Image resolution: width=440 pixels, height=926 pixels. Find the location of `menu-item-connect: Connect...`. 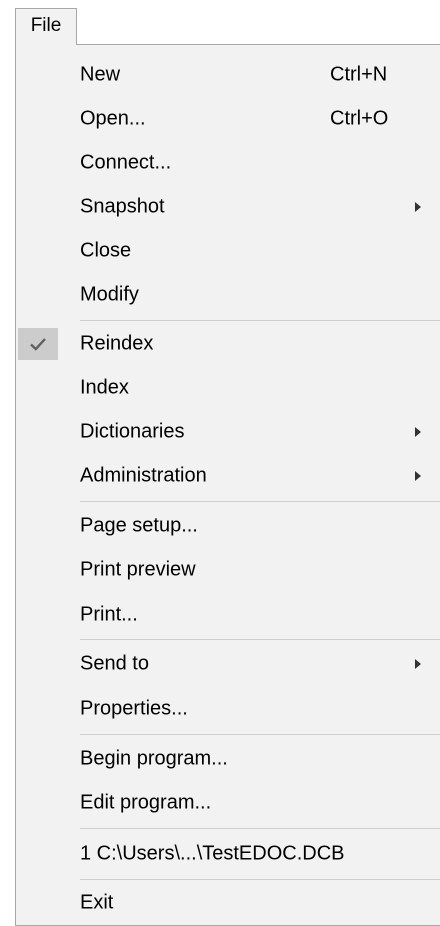

menu-item-connect: Connect... is located at coordinates (228, 163).